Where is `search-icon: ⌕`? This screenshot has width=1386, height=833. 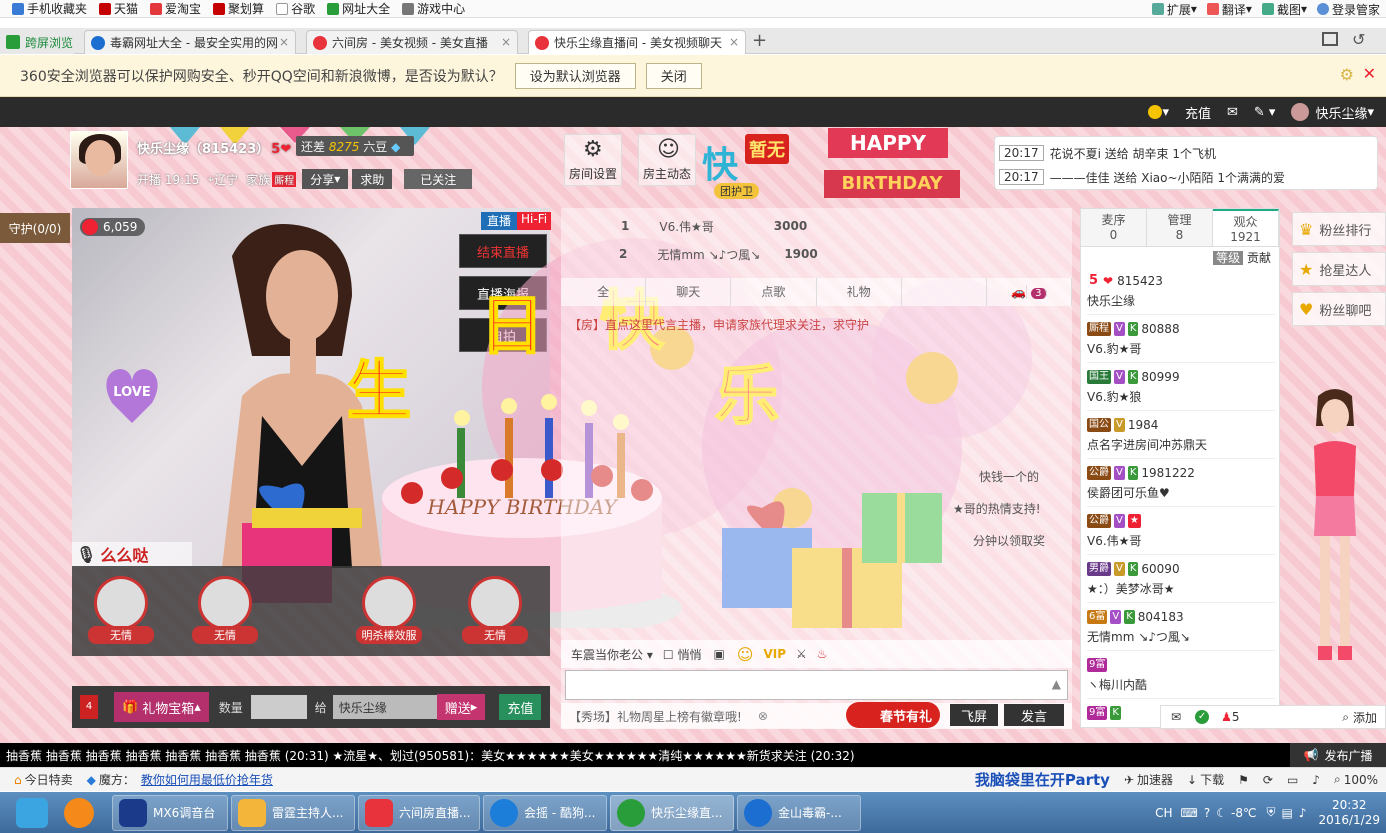
search-icon: ⌕ is located at coordinates (1345, 717).